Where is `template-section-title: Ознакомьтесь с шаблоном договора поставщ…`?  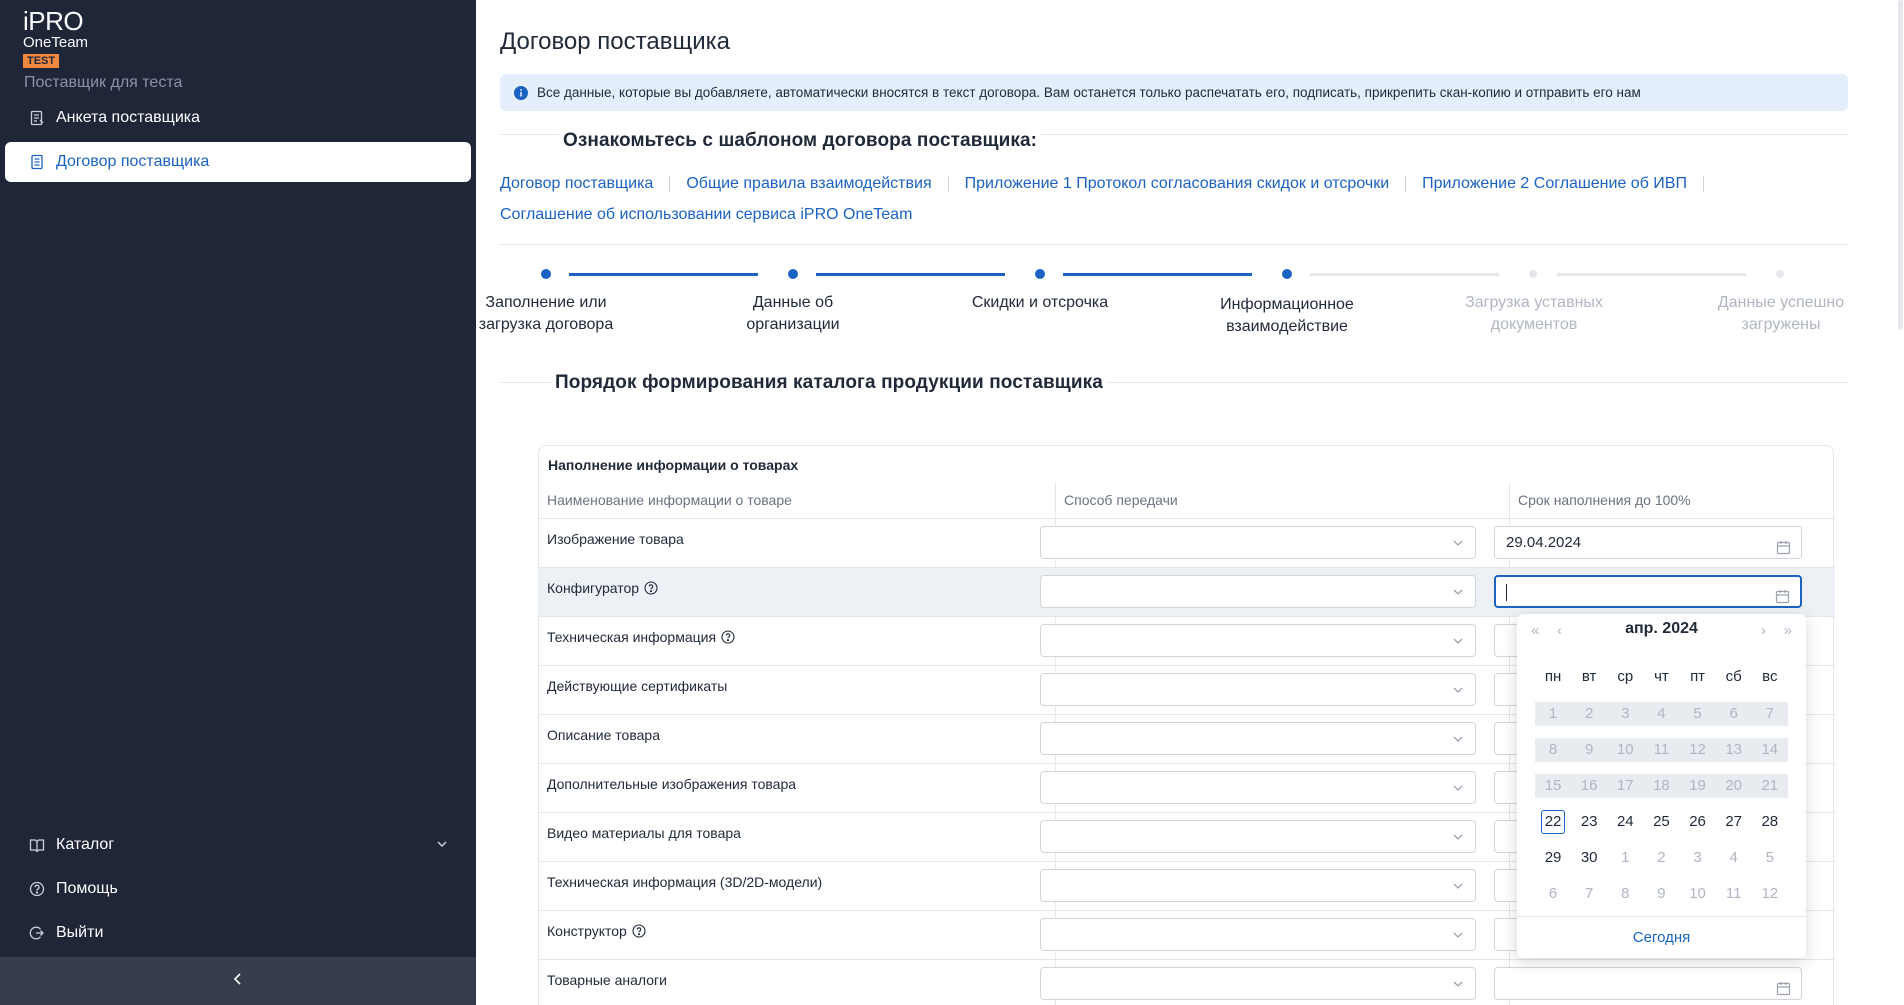 template-section-title: Ознакомьтесь с шаблоном договора поставщ… is located at coordinates (800, 141).